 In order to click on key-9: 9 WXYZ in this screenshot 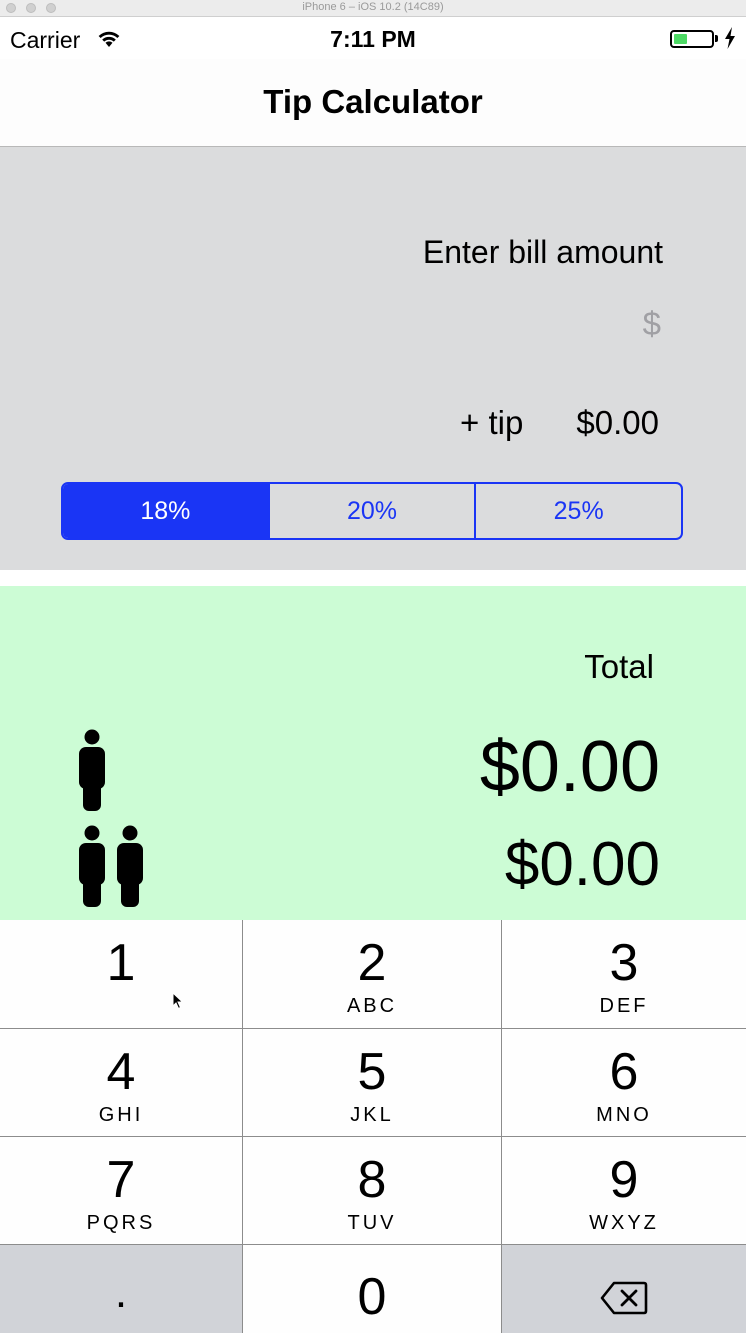, I will do `click(624, 1190)`.